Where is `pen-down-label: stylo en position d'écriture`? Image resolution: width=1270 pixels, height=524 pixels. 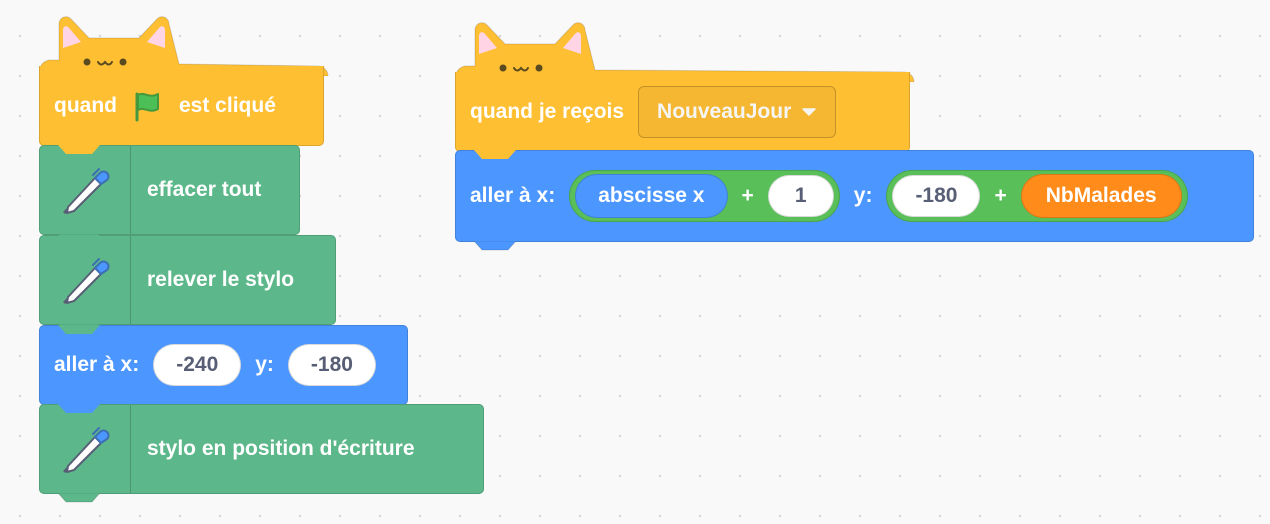 pen-down-label: stylo en position d'écriture is located at coordinates (281, 448).